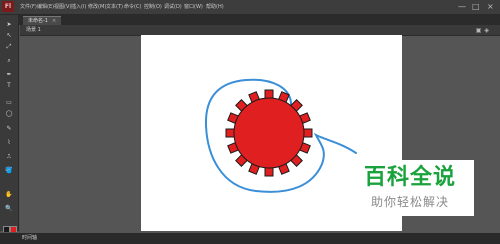 The height and width of the screenshot is (244, 500). What do you see at coordinates (9, 143) in the screenshot?
I see `brush-tool-icon: ⌇` at bounding box center [9, 143].